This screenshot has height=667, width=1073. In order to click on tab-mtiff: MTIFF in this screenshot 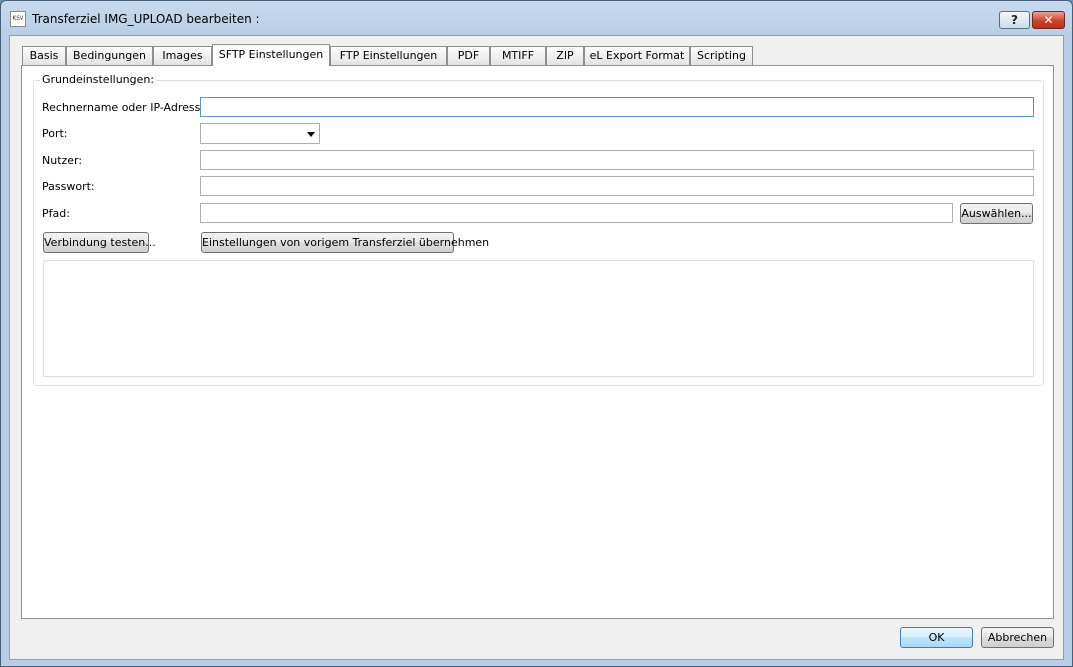, I will do `click(518, 55)`.